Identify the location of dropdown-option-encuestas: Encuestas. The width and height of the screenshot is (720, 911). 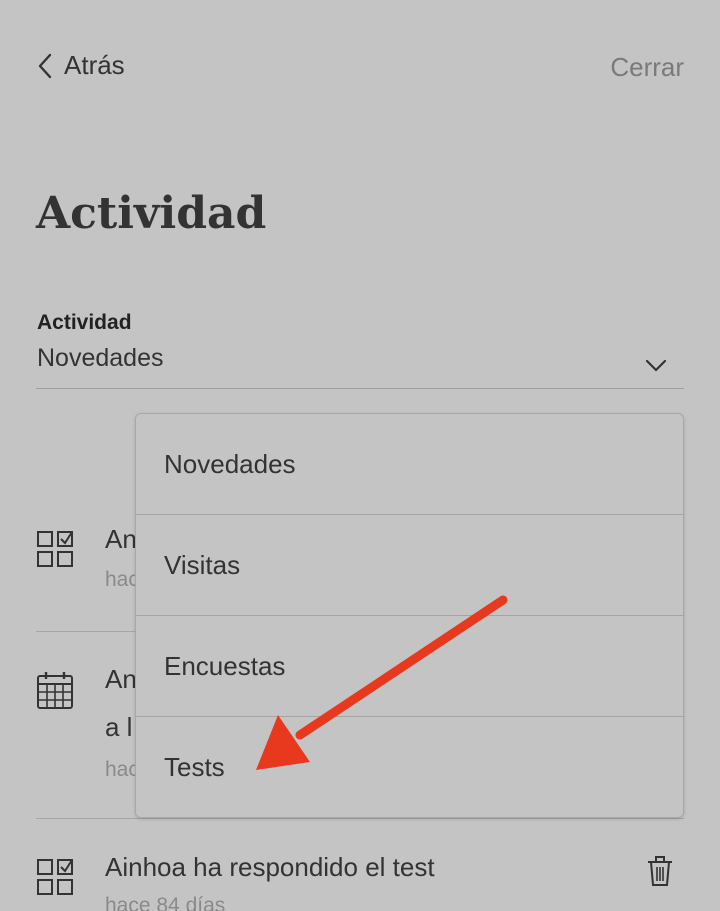
(409, 666).